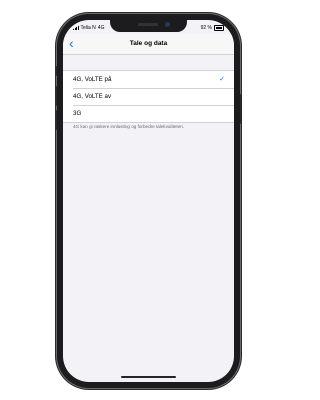  Describe the element at coordinates (222, 79) in the screenshot. I see `checkmark-icon: ✓` at that location.